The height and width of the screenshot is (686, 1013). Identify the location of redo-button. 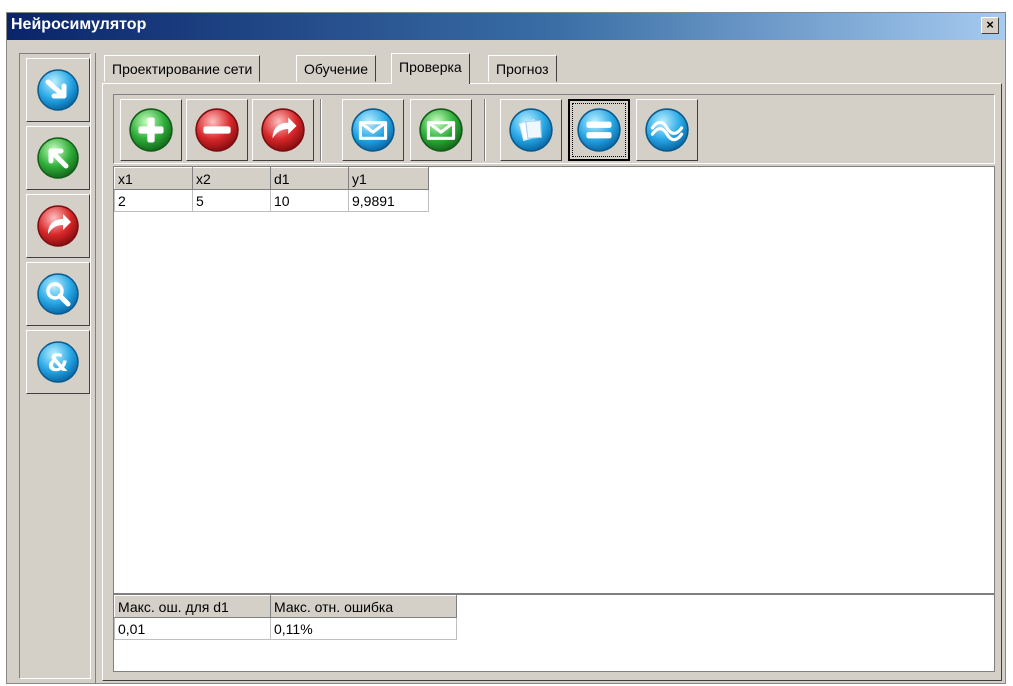
(58, 226).